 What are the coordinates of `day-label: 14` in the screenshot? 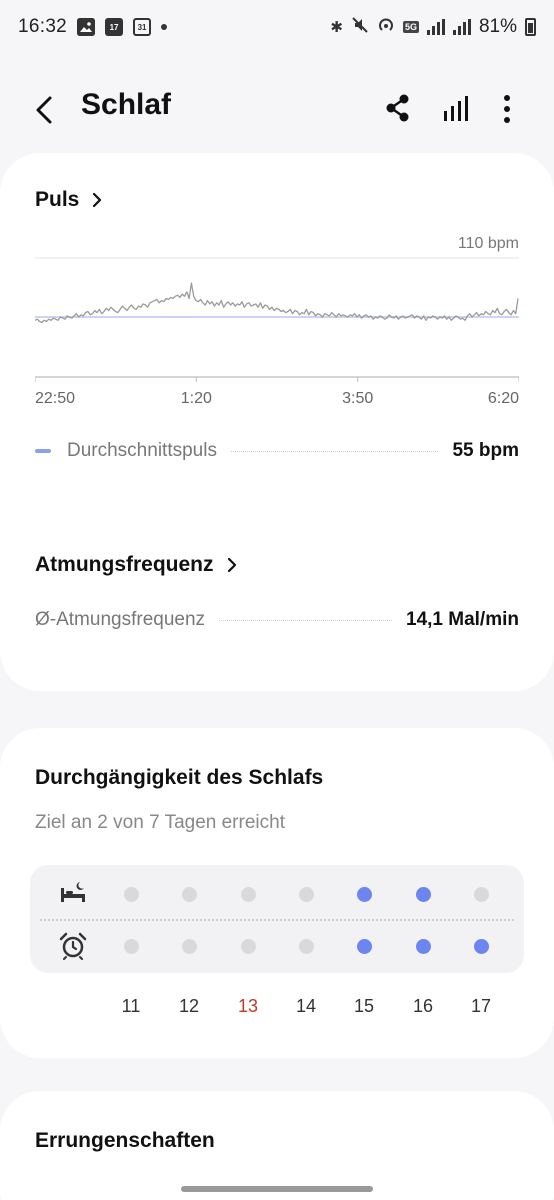 It's located at (306, 1006).